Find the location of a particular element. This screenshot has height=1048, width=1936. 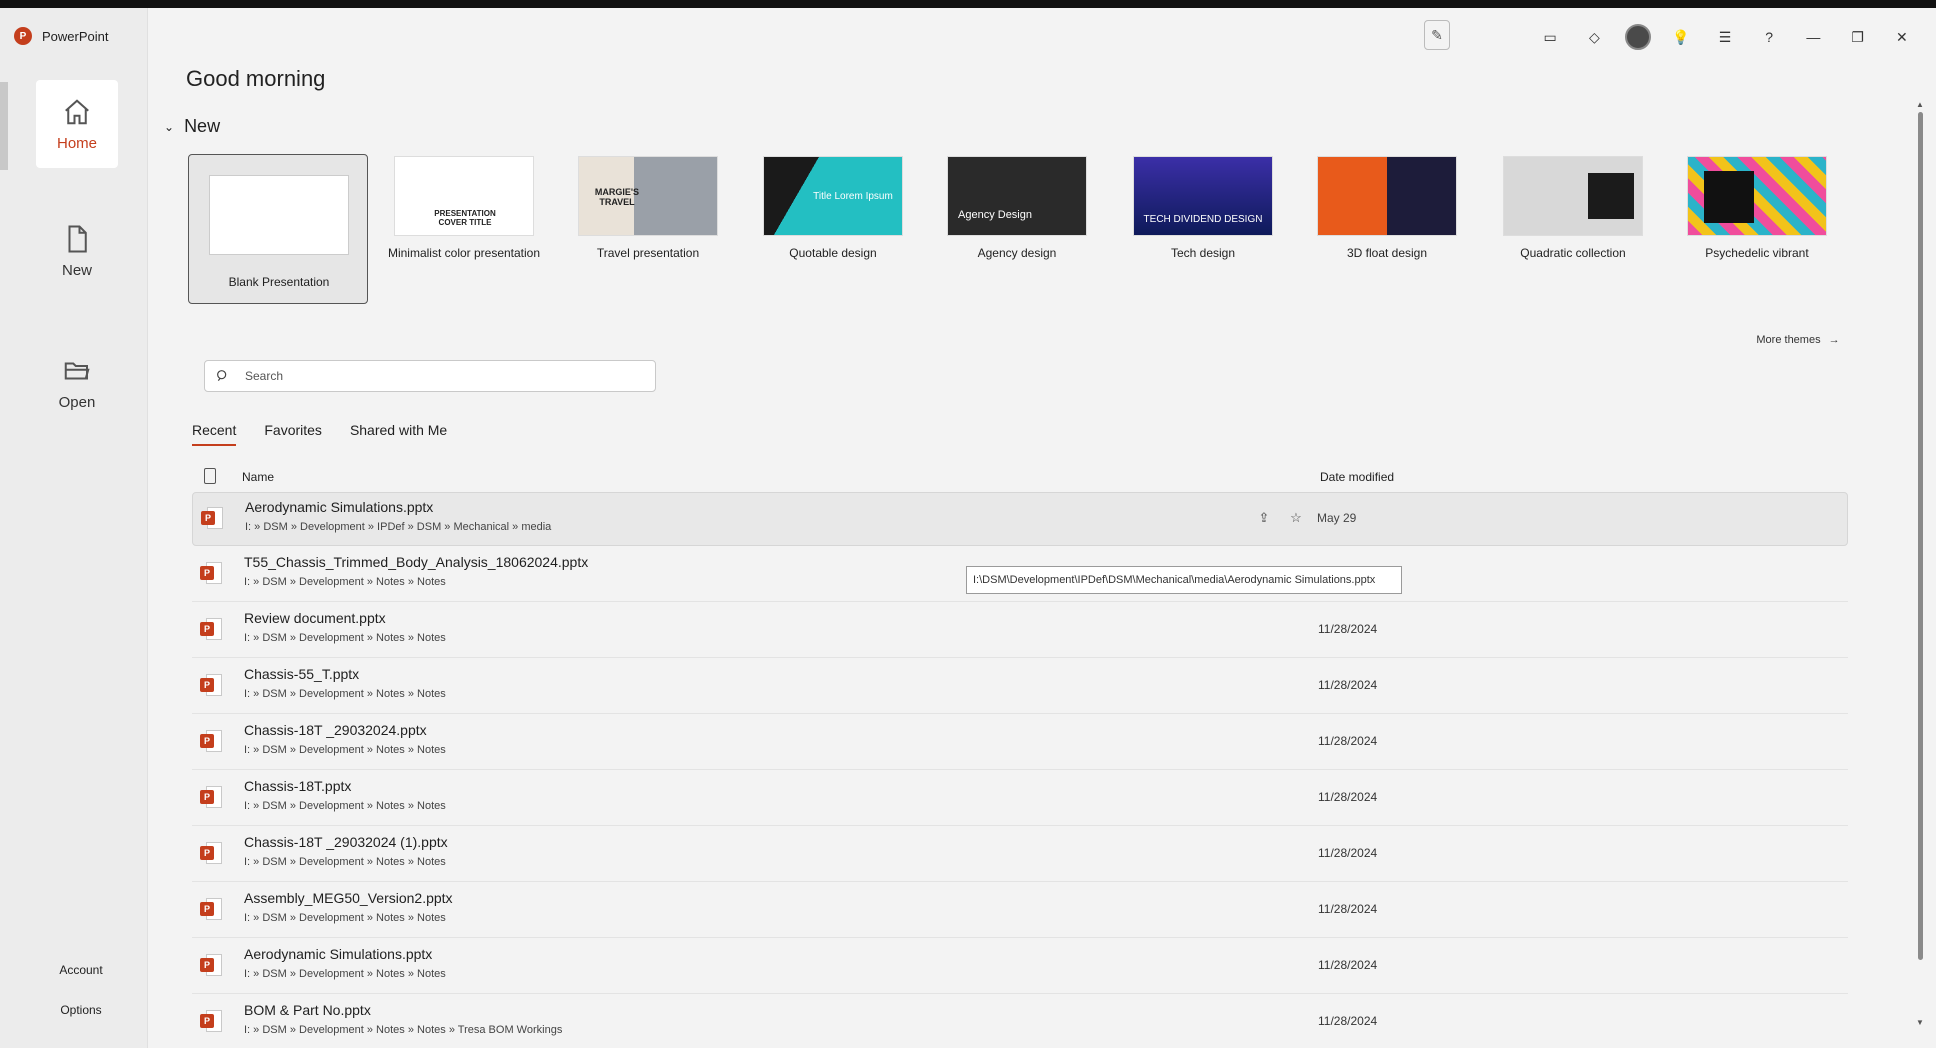

sidebar-item-label: Home is located at coordinates (76, 143).